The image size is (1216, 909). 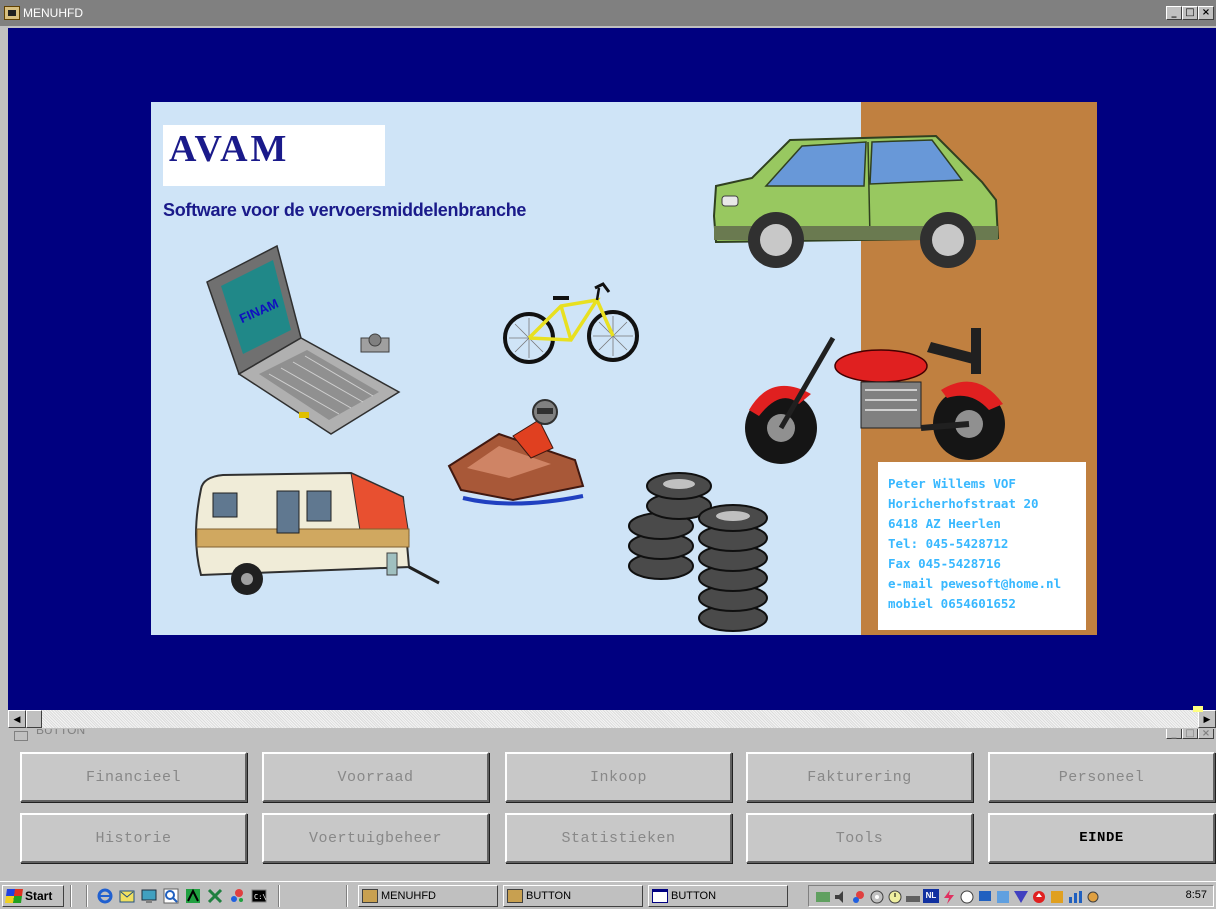 I want to click on fakturering-button: Fakturering, so click(x=859, y=777).